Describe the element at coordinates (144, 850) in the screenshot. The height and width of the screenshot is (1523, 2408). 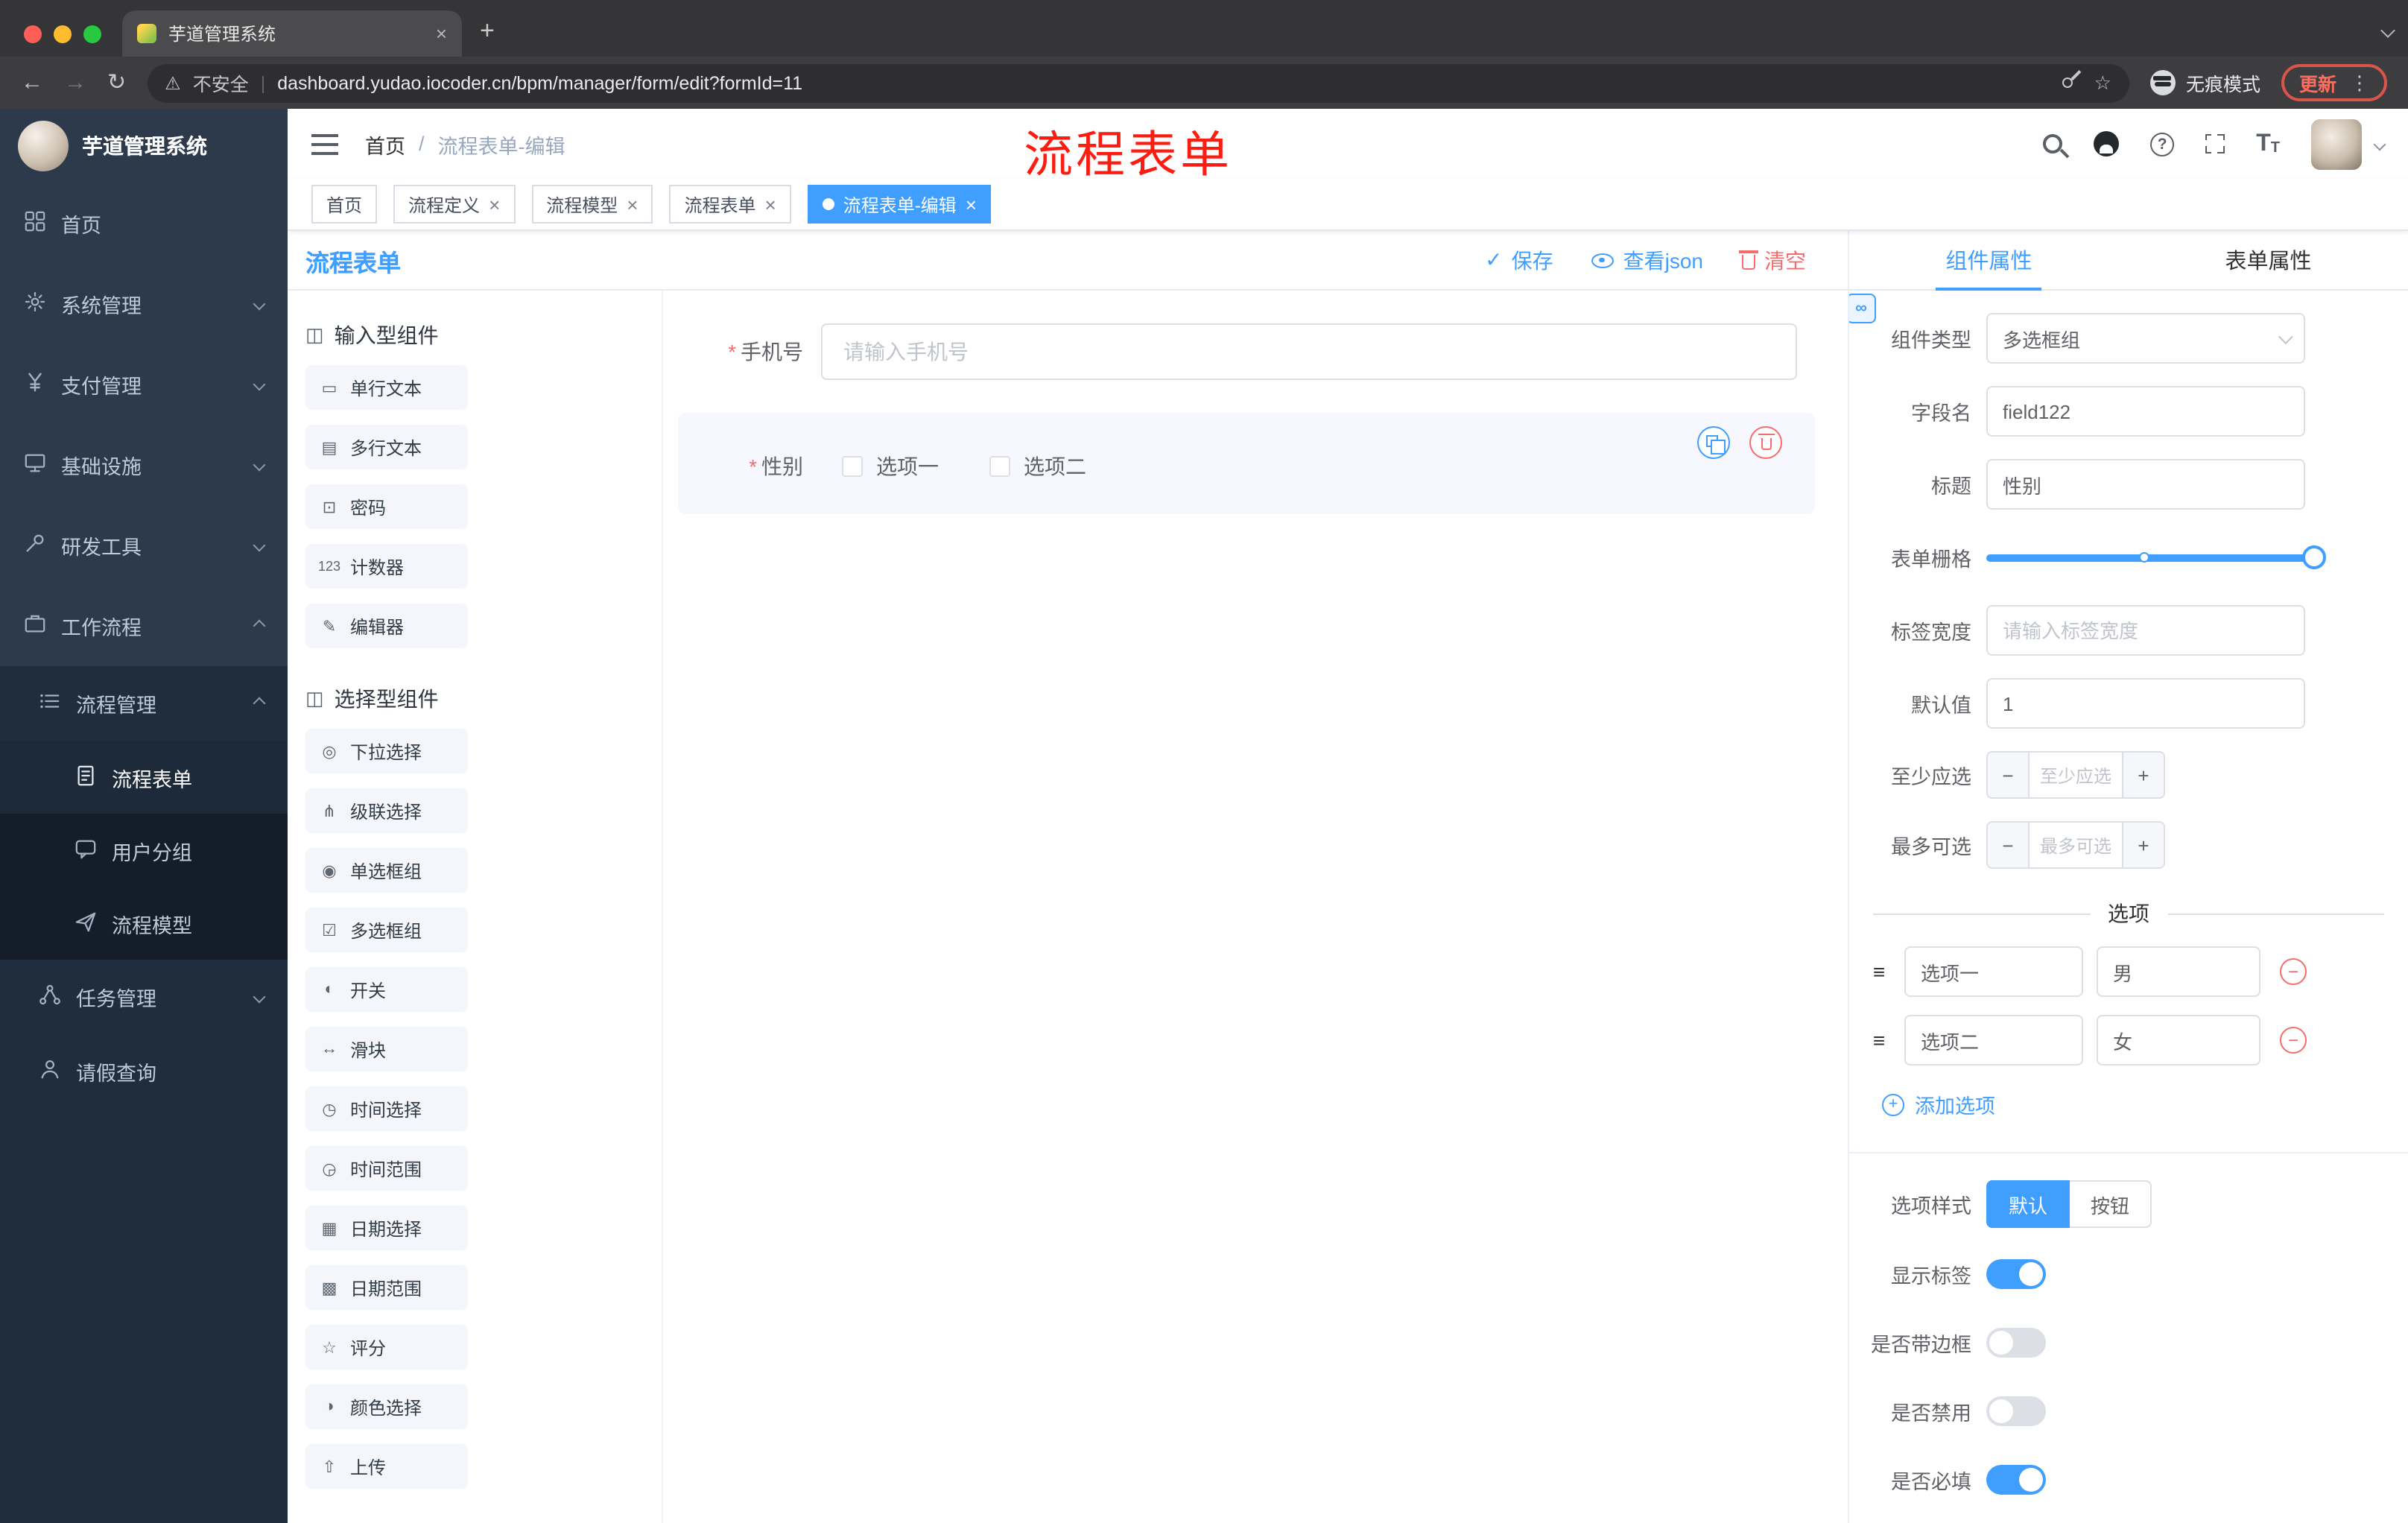
I see `sidebar-item-user-group: 用户分组` at that location.